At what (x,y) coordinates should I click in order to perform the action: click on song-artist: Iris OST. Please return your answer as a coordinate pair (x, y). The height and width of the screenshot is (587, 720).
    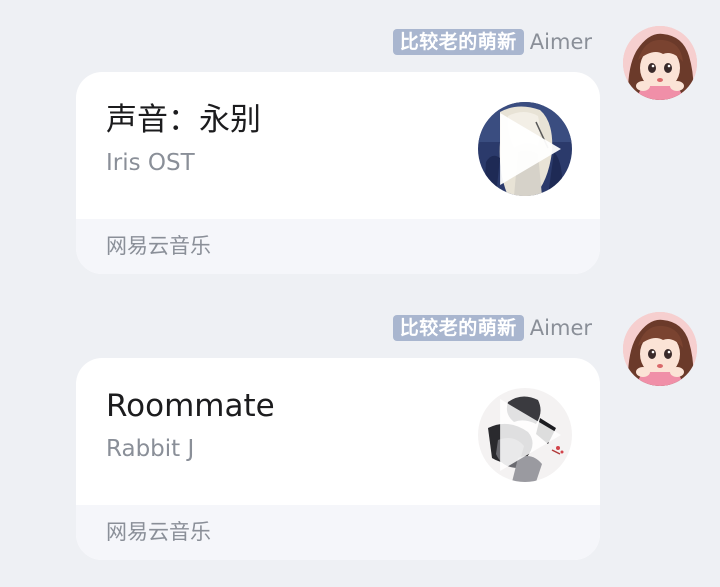
    Looking at the image, I should click on (150, 163).